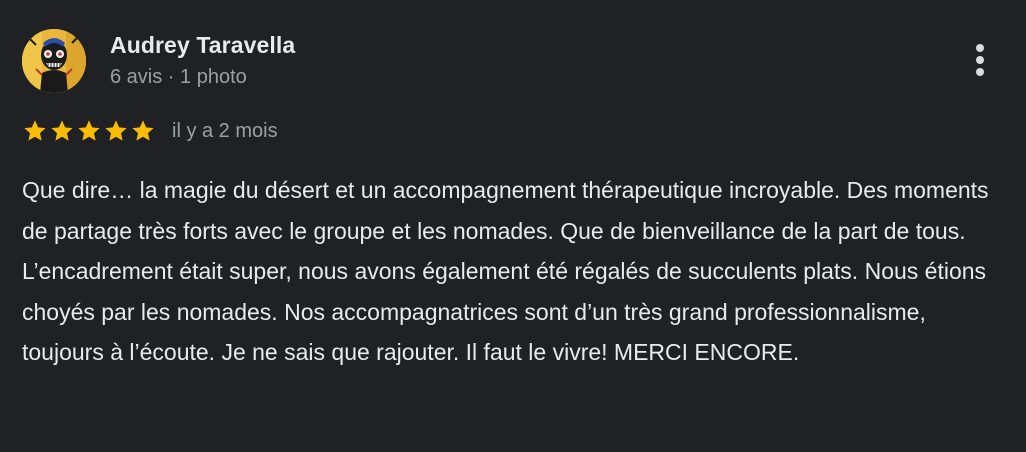 The image size is (1026, 452). I want to click on rating-row: il y a 2 mois, so click(150, 131).